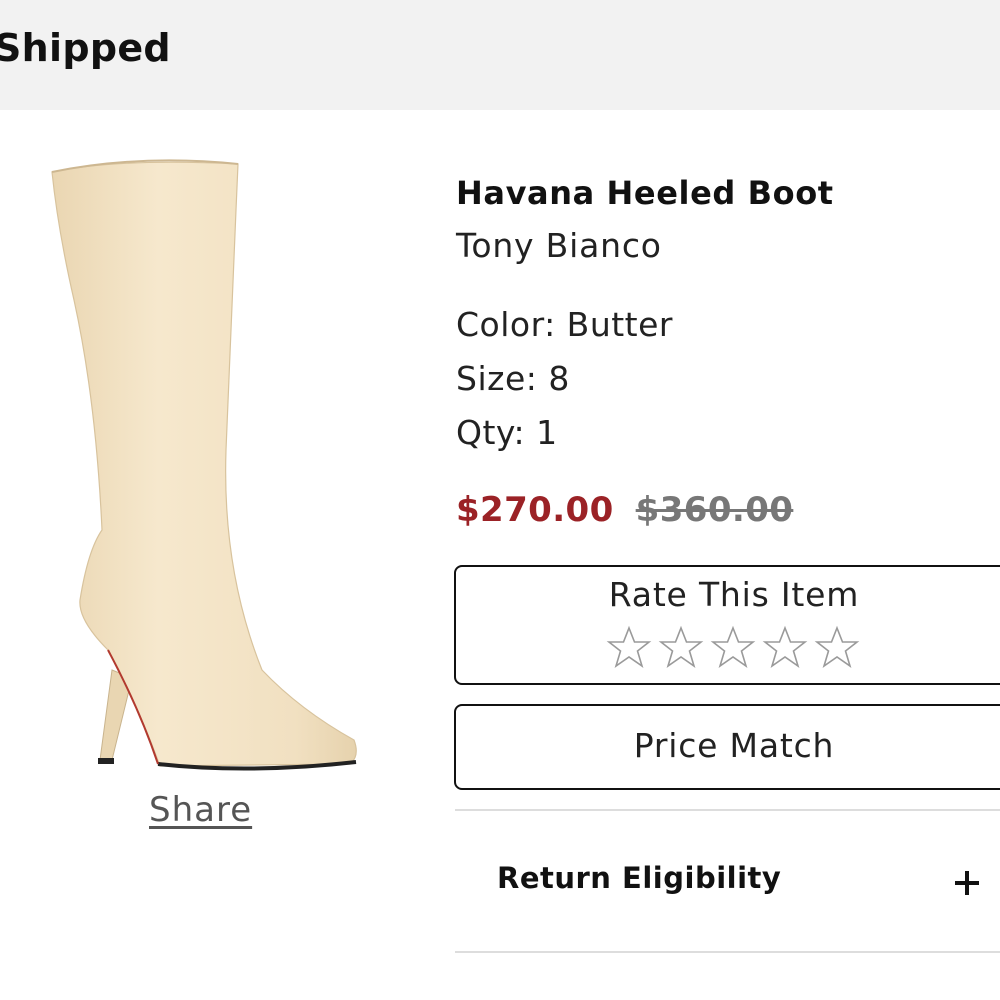  I want to click on original-price: $360.00, so click(714, 510).